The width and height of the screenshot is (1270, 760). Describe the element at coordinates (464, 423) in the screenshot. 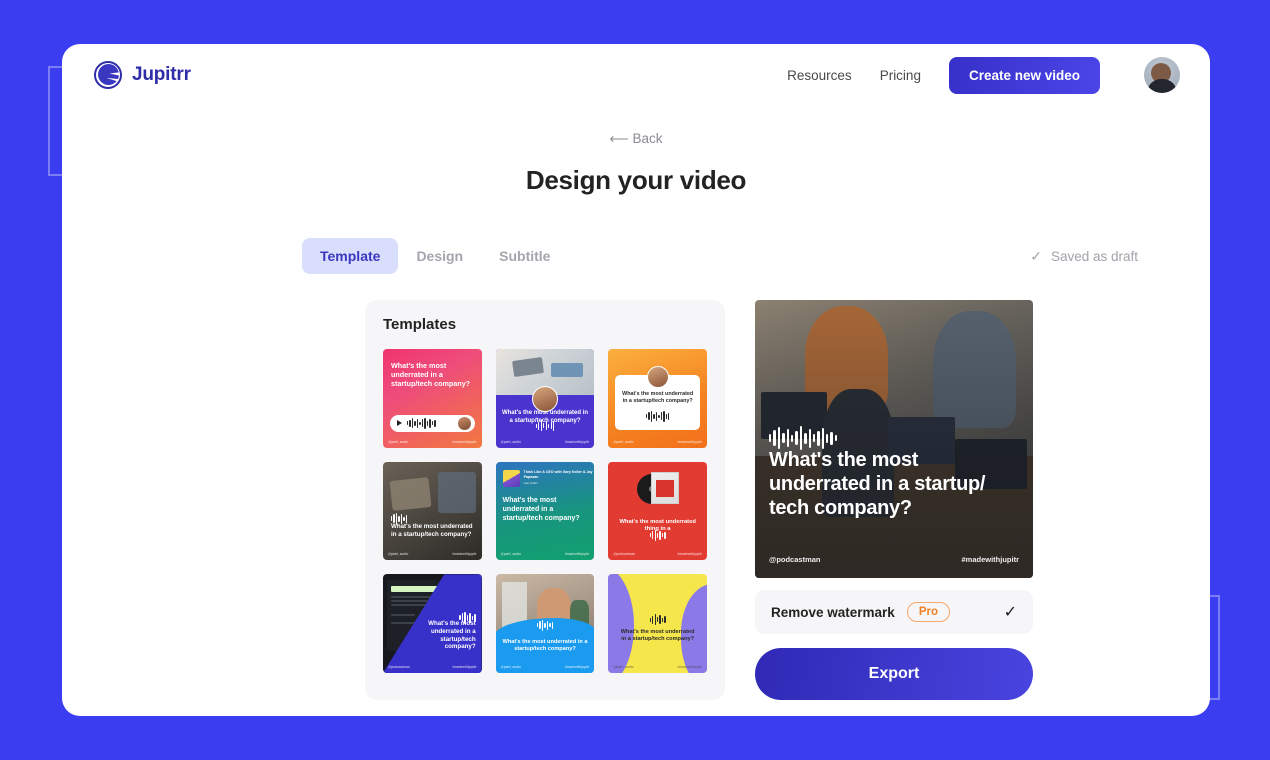

I see `template-card-1-avatar` at that location.